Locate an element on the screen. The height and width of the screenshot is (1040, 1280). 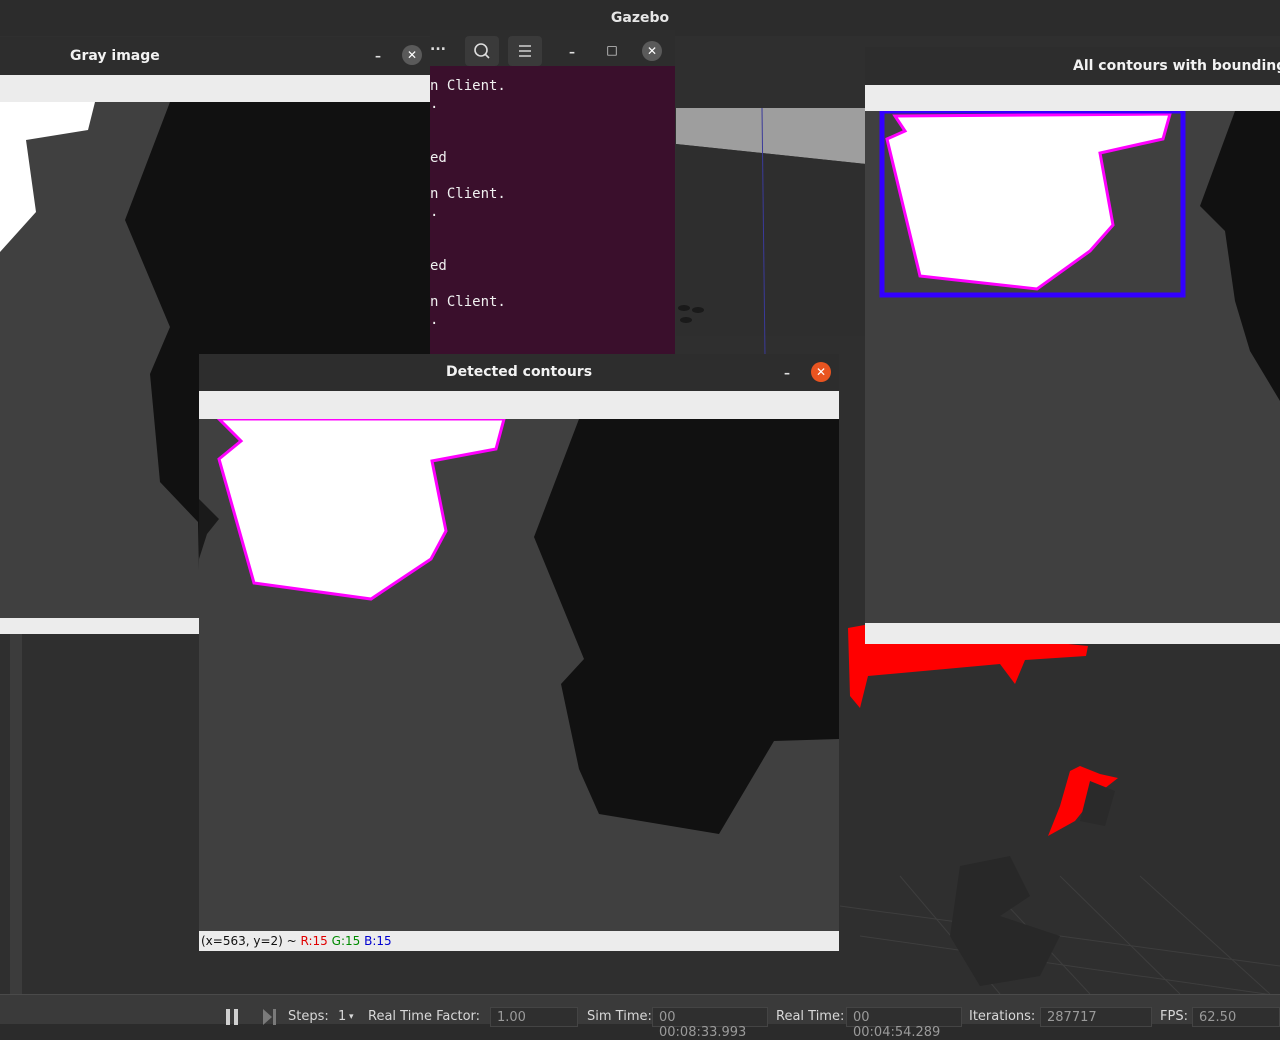
window-title: Detected contours is located at coordinates (519, 372).